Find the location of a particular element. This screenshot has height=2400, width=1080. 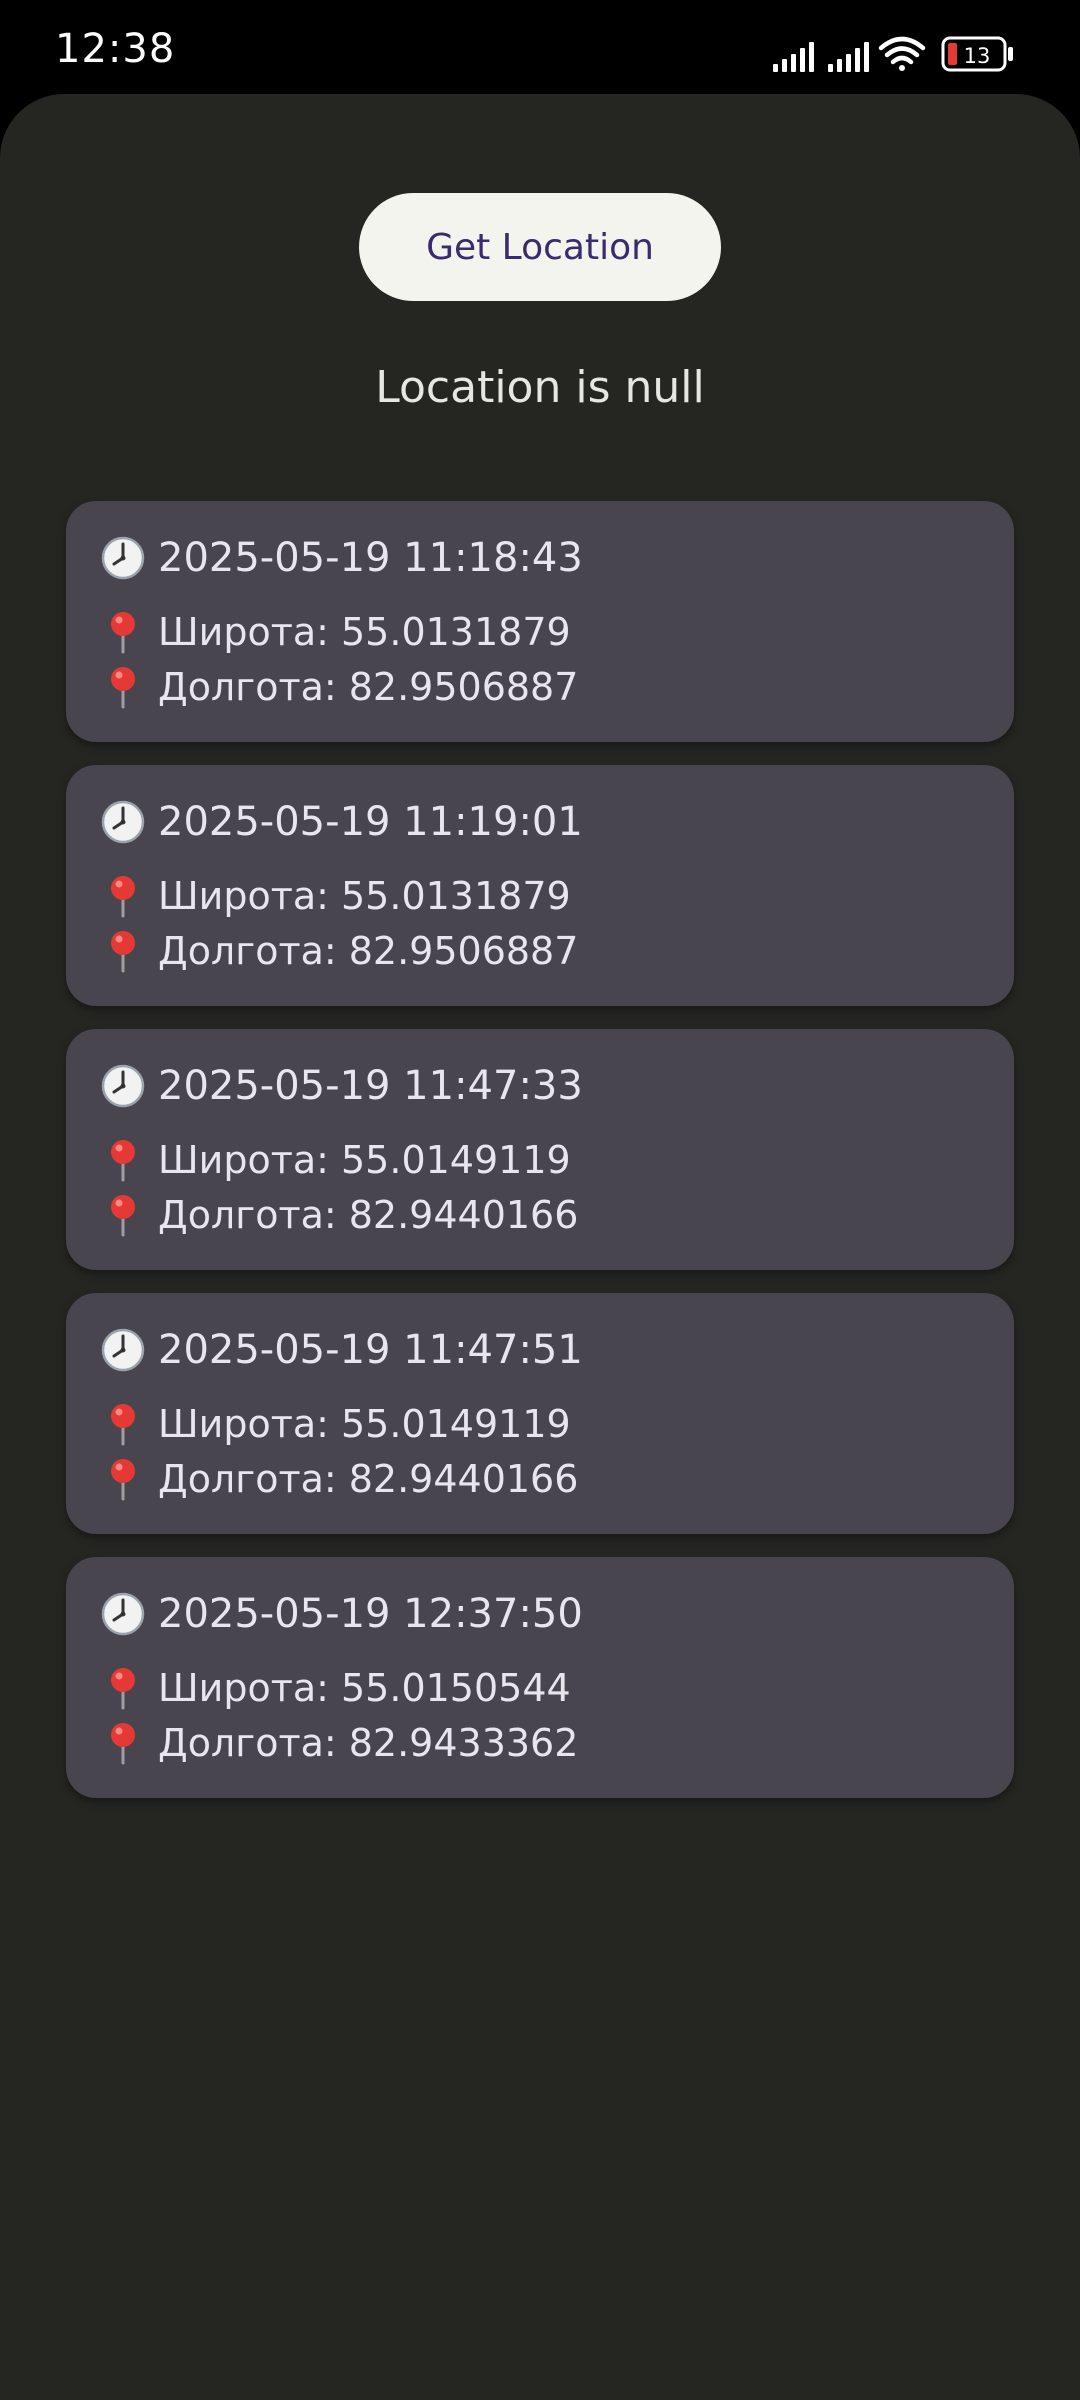

card-timestamp: 2025-05-19 12:37:50 is located at coordinates (370, 1614).